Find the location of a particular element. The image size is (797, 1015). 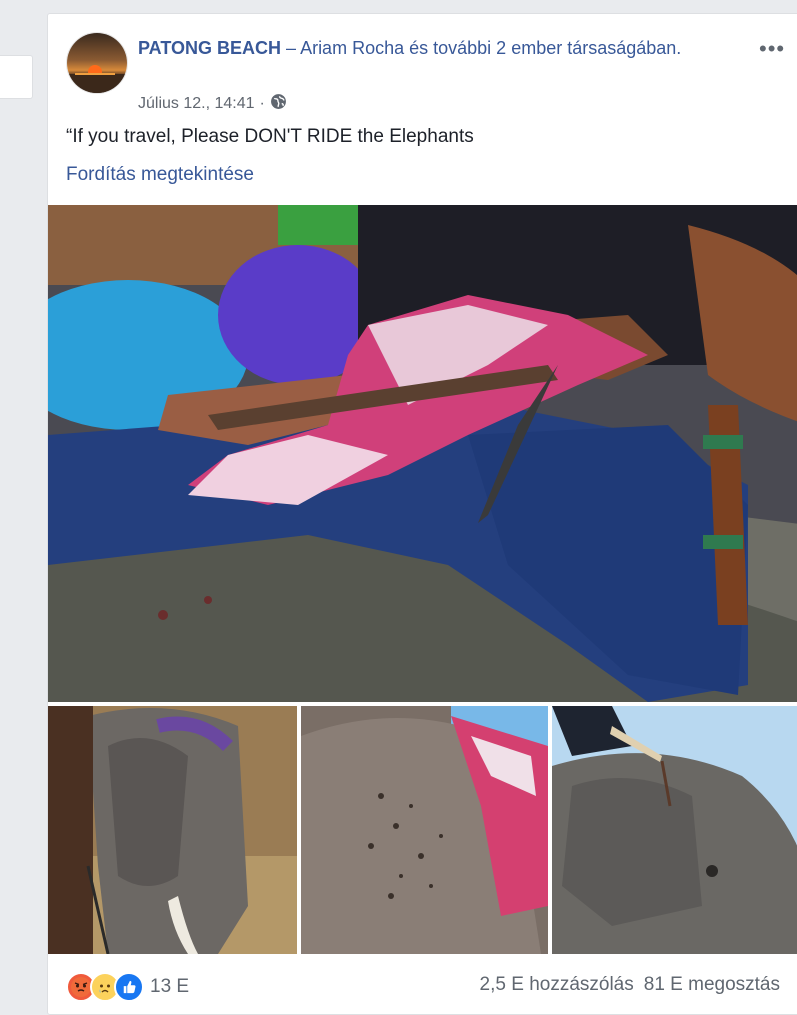

tagged-user-link: Ariam Rocha is located at coordinates (352, 48).